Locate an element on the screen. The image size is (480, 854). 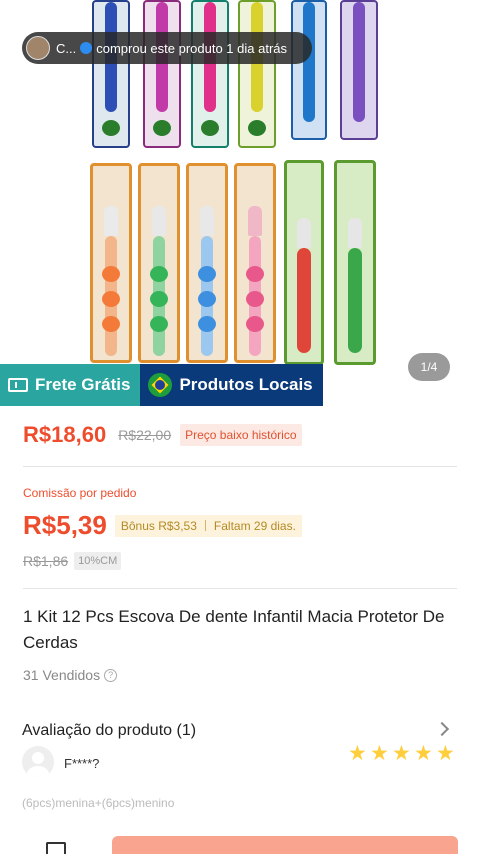
review-variant: (6pcs)menina+(6pcs)menino is located at coordinates (98, 803).